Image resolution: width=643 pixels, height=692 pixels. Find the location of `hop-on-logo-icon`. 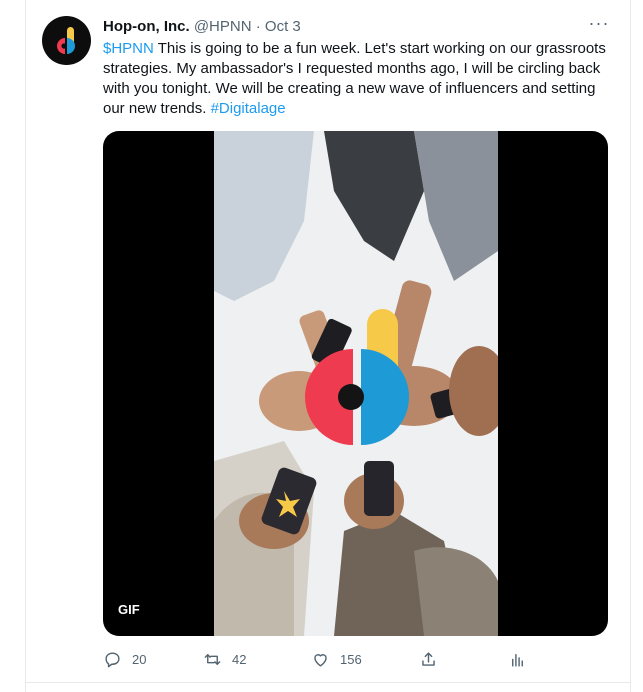

hop-on-logo-icon is located at coordinates (66, 40).